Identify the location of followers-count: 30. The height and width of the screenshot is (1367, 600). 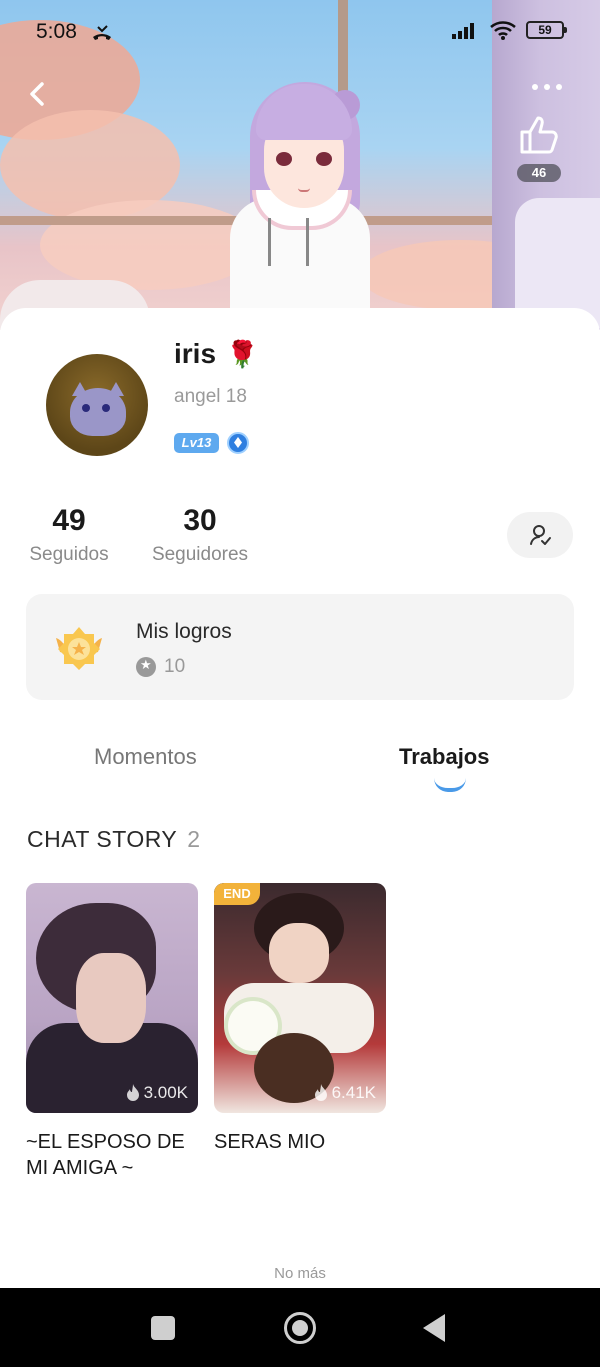
(200, 520).